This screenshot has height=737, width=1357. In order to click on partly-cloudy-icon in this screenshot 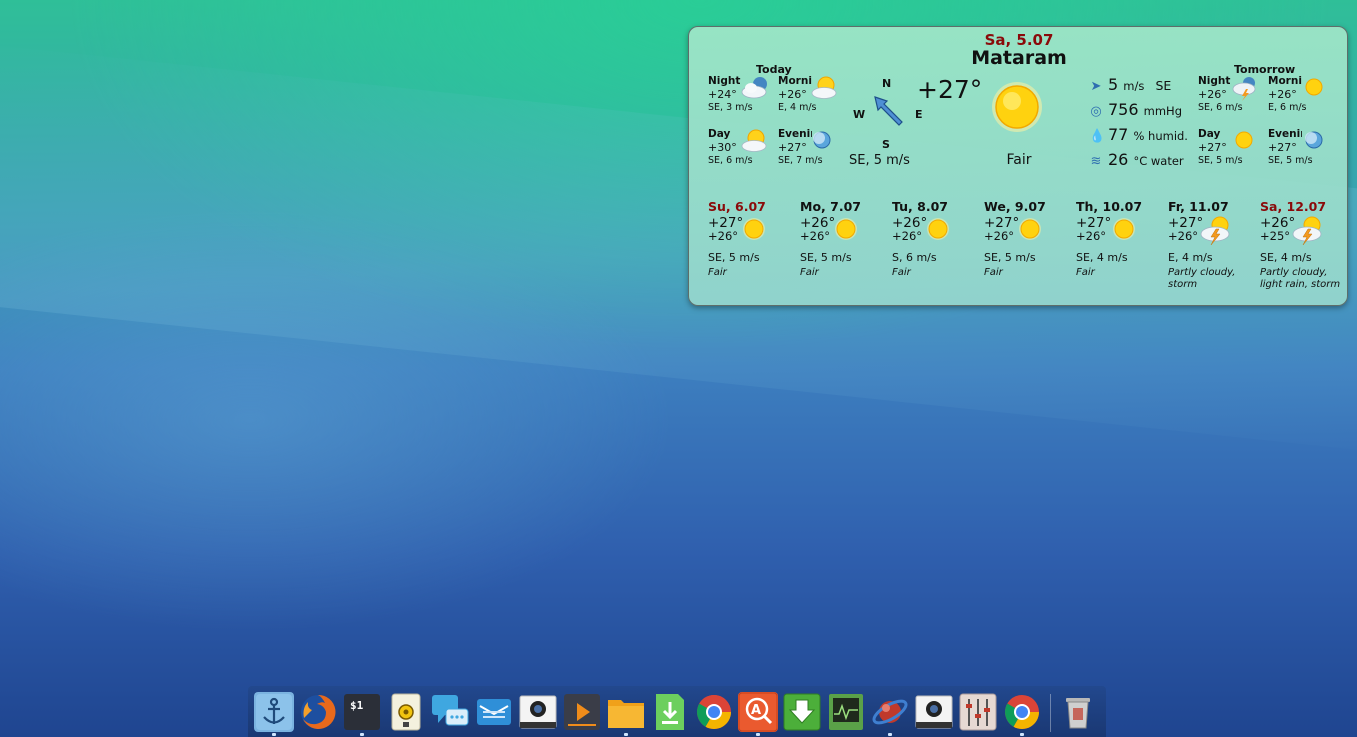, I will do `click(825, 90)`.